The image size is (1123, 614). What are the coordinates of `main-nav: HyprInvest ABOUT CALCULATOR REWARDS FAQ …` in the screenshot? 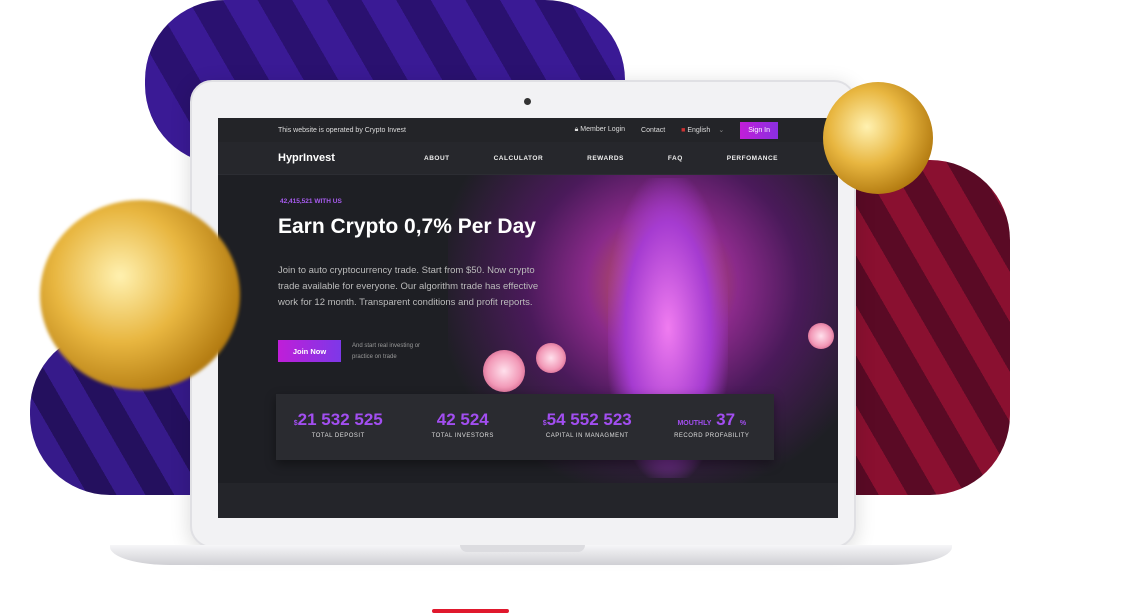 It's located at (528, 158).